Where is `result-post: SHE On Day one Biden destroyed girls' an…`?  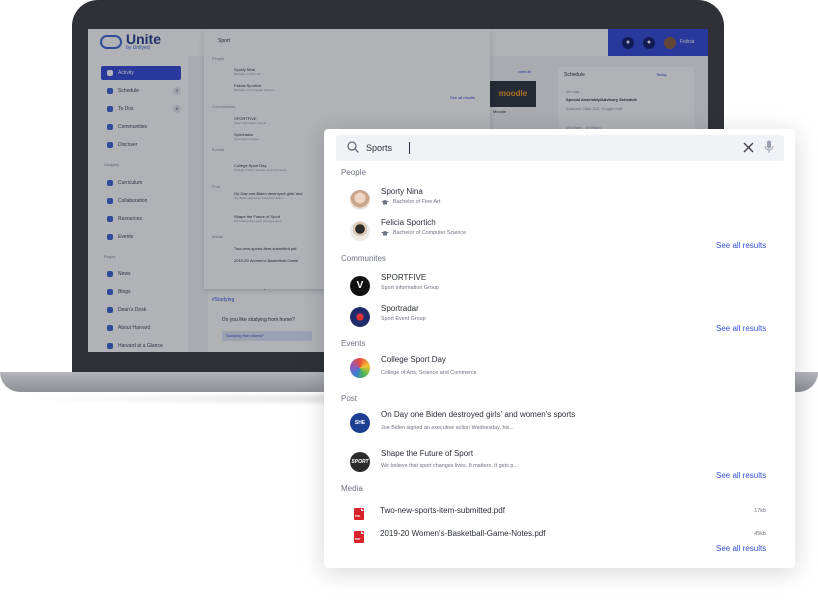
result-post: SHE On Day one Biden destroyed girls' an… is located at coordinates (565, 423).